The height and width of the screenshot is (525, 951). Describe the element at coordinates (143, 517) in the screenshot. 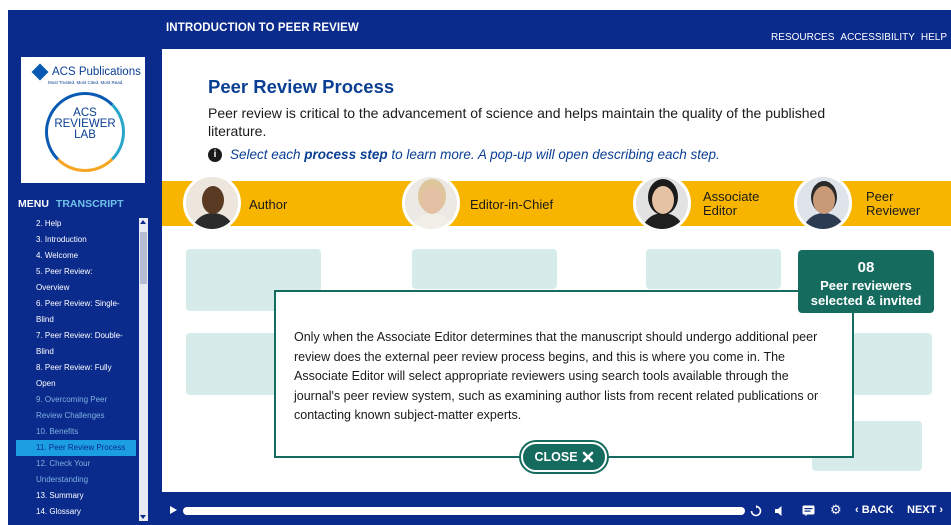

I see `scroll-down-icon` at that location.